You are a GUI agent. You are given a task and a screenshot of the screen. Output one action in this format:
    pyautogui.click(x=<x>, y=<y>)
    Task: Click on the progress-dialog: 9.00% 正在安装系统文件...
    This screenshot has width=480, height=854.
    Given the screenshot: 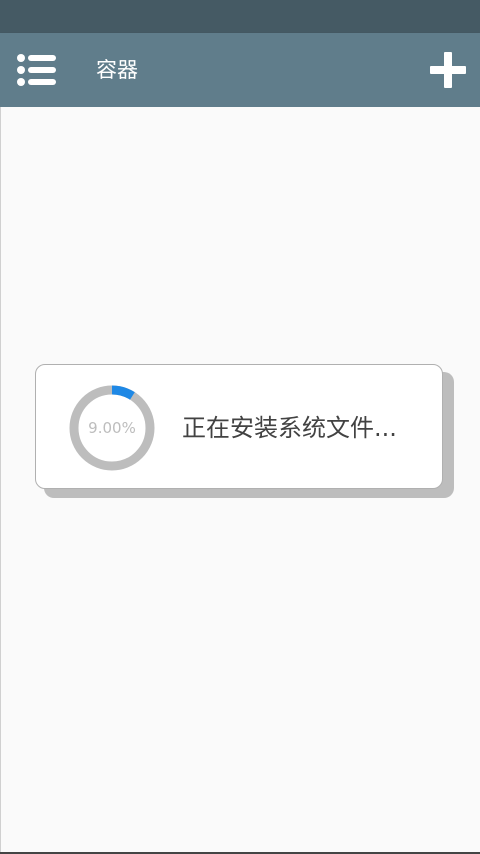 What is the action you would take?
    pyautogui.click(x=239, y=426)
    